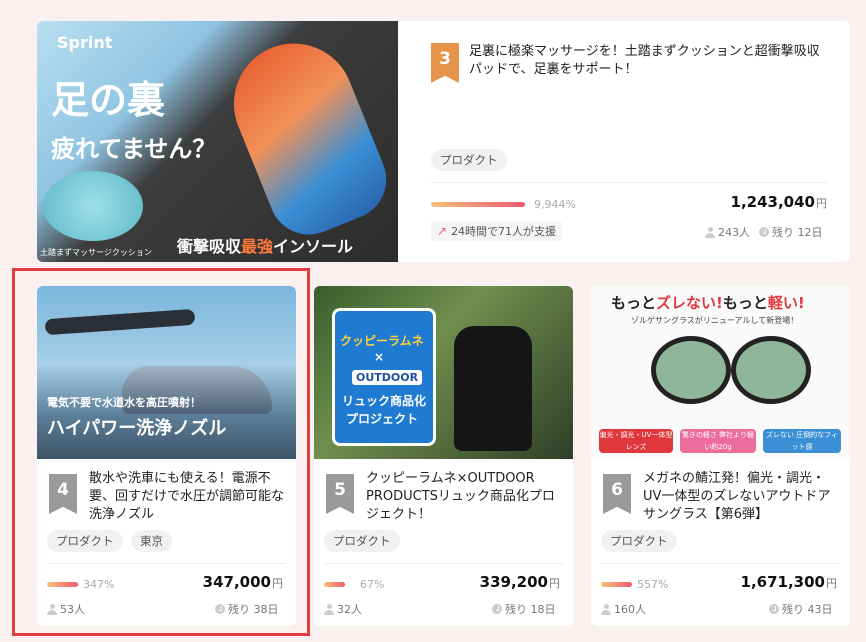  Describe the element at coordinates (689, 303) in the screenshot. I see `image-headline-b: ズレない!` at that location.